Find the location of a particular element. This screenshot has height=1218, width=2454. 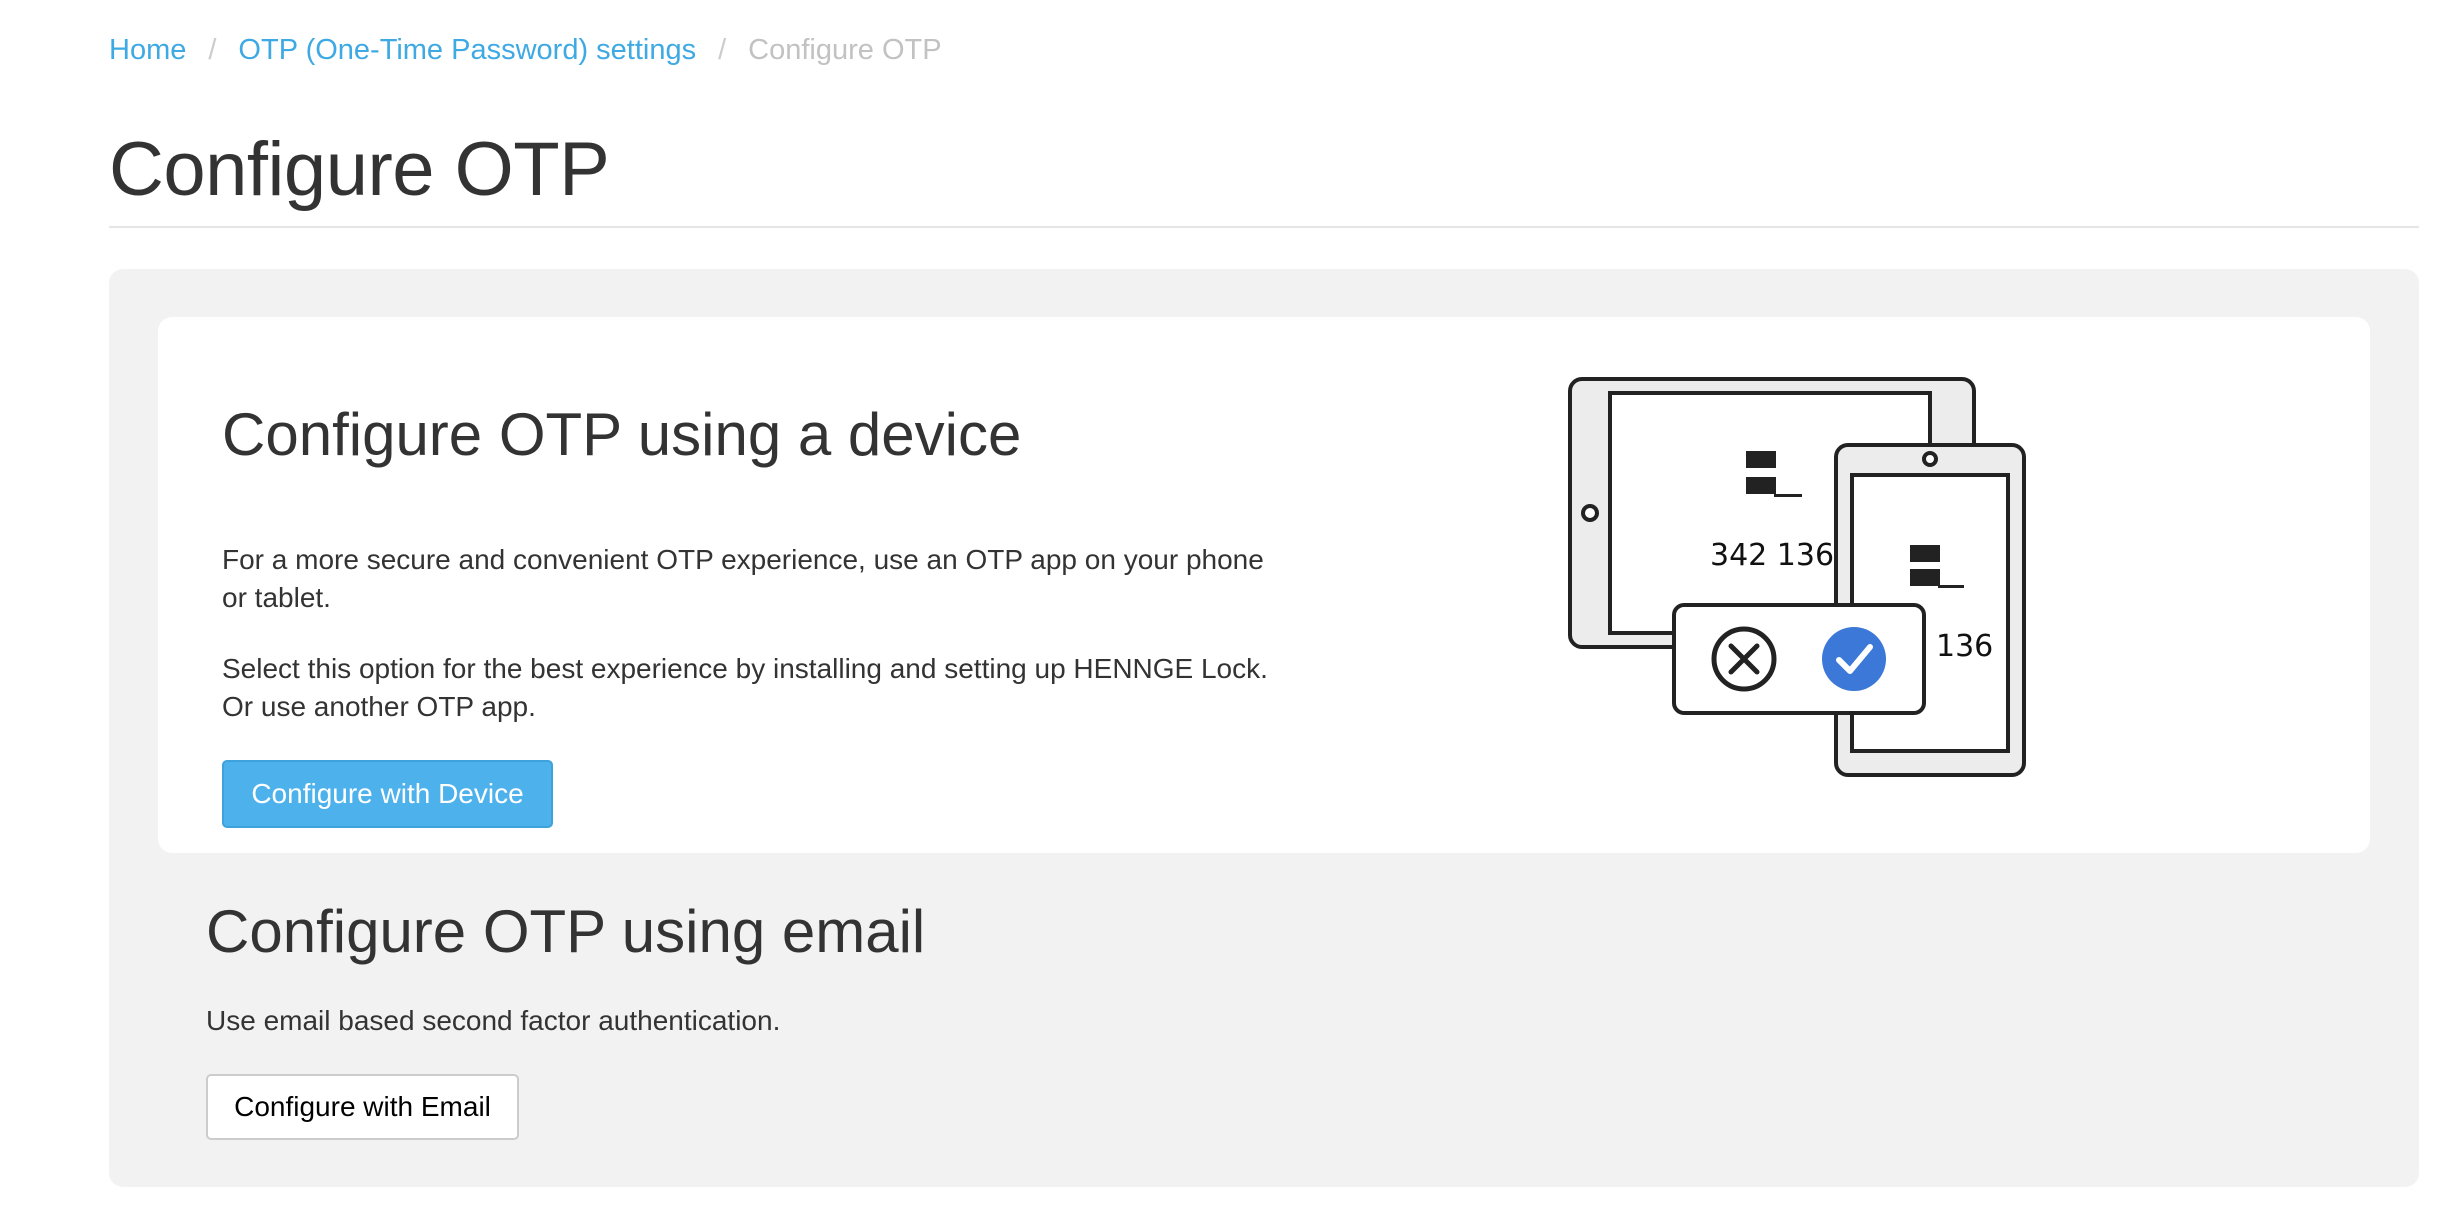

page-title: Configure OTP is located at coordinates (359, 169).